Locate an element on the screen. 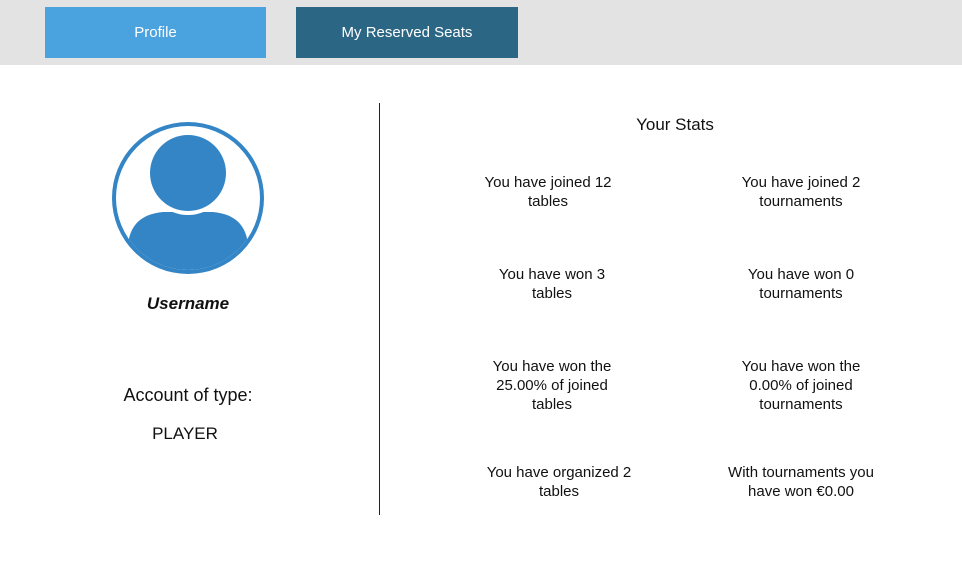 The width and height of the screenshot is (962, 562). top-navigation-bar: Profile My Reserved Seats is located at coordinates (481, 32).